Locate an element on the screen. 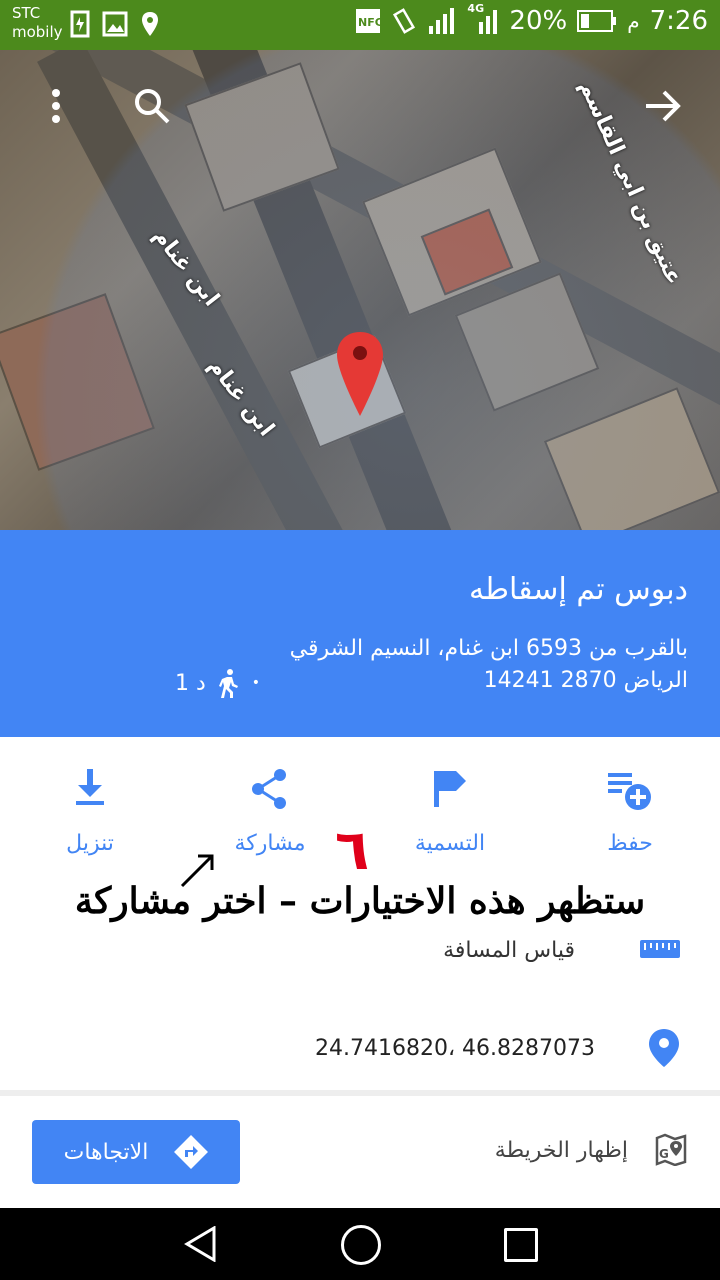 The width and height of the screenshot is (720, 1280). status-right: NFC 4G 20% م 7:26 is located at coordinates (531, 19).